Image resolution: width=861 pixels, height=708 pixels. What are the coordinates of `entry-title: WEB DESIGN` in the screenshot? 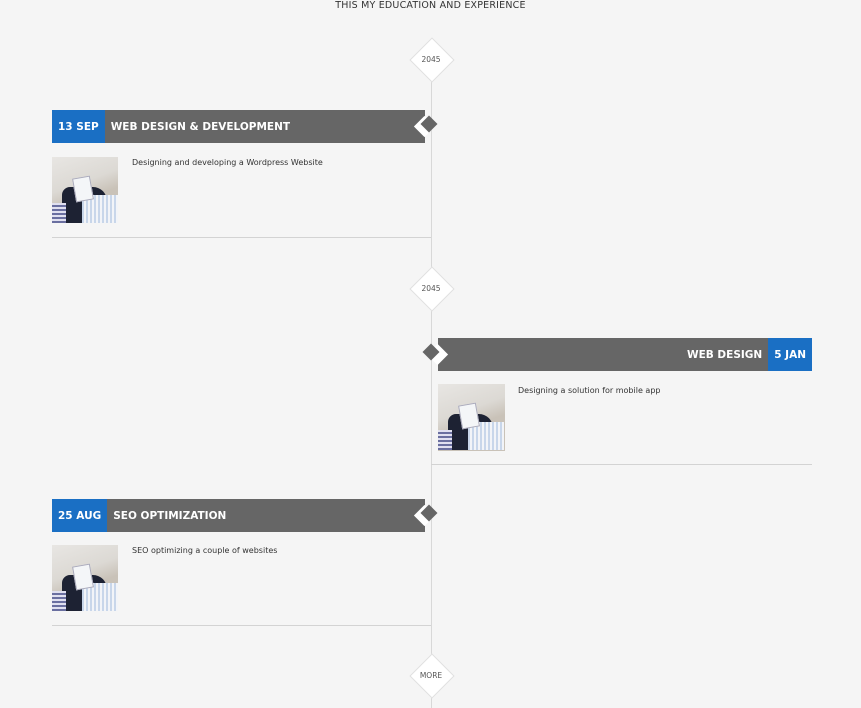 It's located at (725, 354).